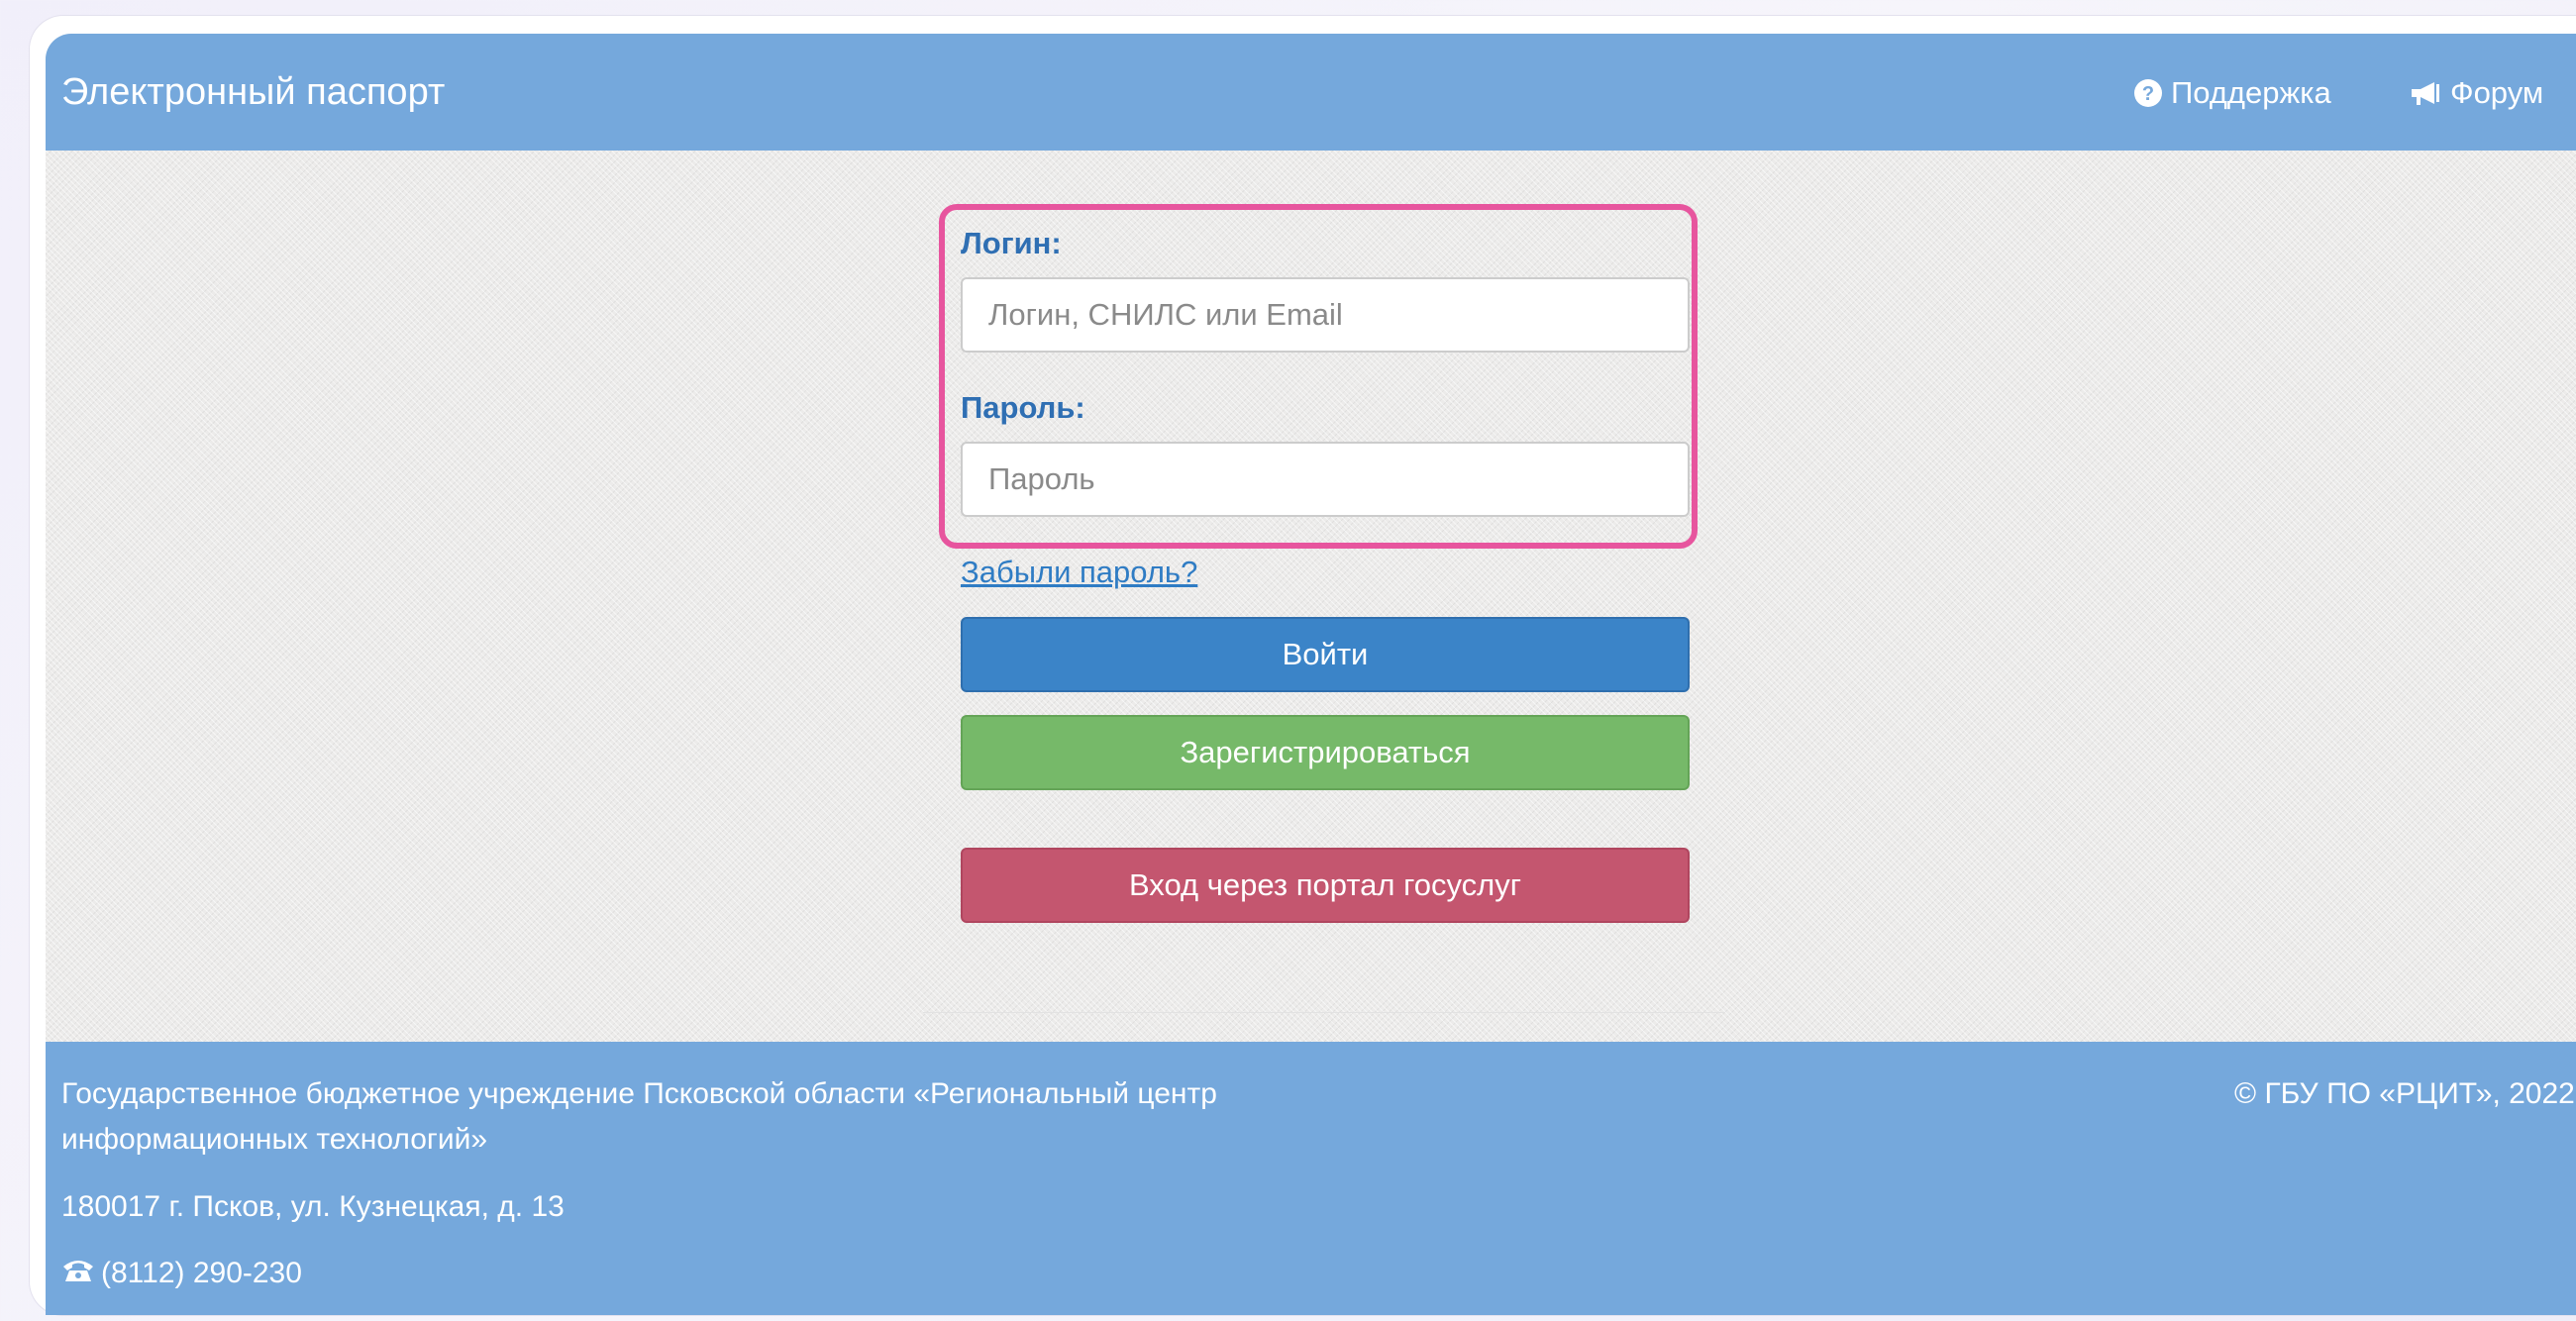  What do you see at coordinates (1325, 479) in the screenshot?
I see `password-input` at bounding box center [1325, 479].